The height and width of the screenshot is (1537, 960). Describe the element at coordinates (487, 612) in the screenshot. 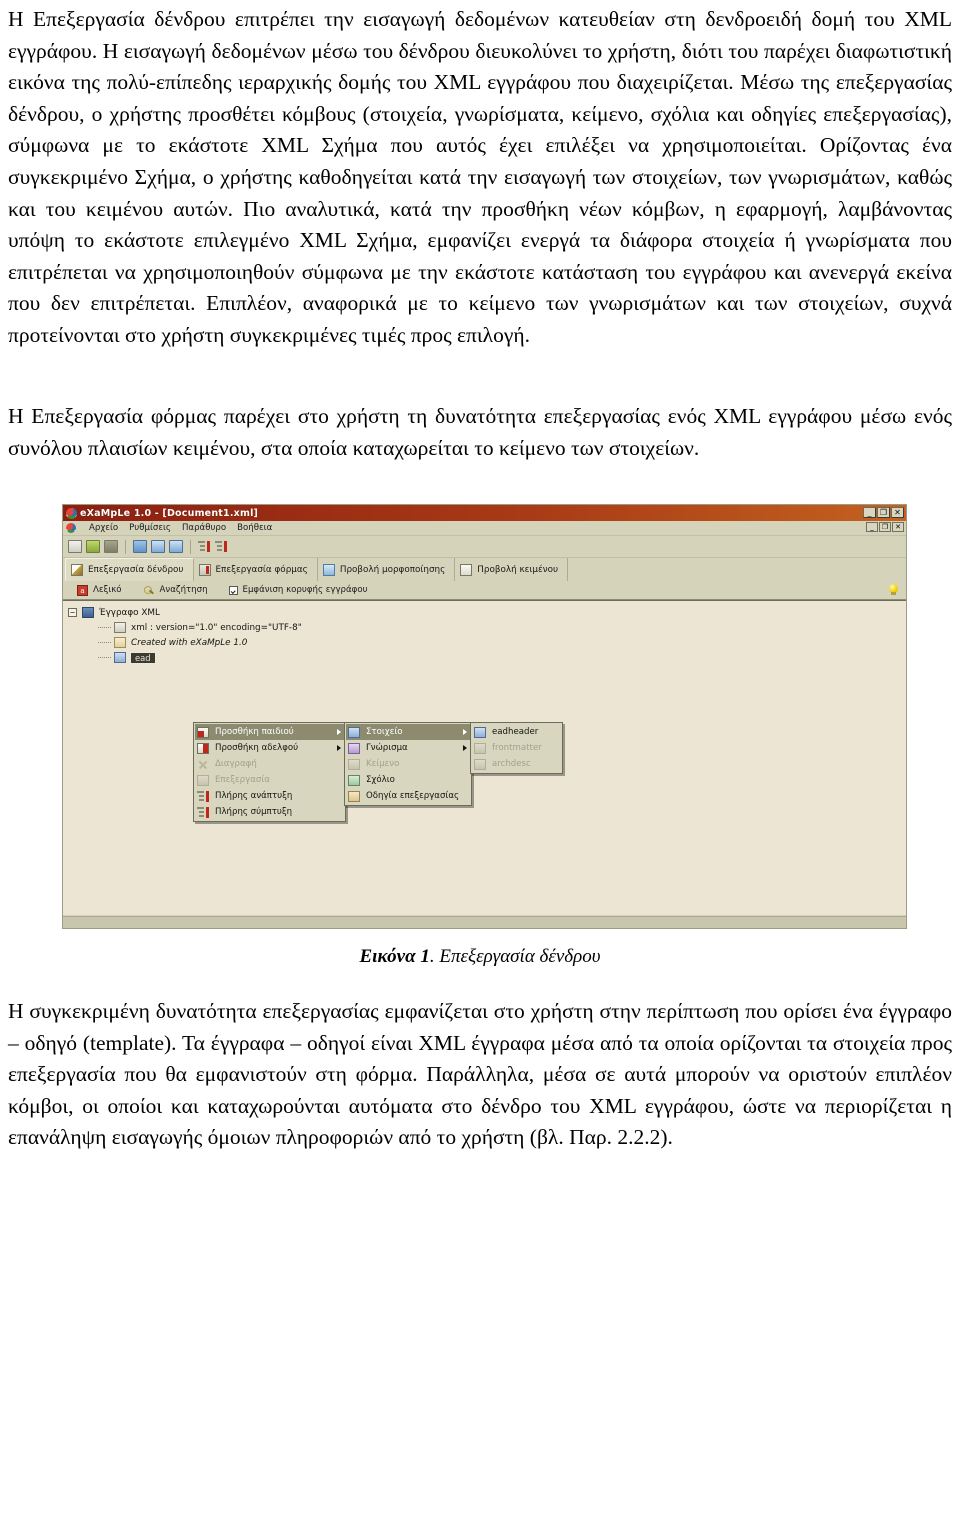

I see `tree-row-root: − Έγγραφο XML` at that location.